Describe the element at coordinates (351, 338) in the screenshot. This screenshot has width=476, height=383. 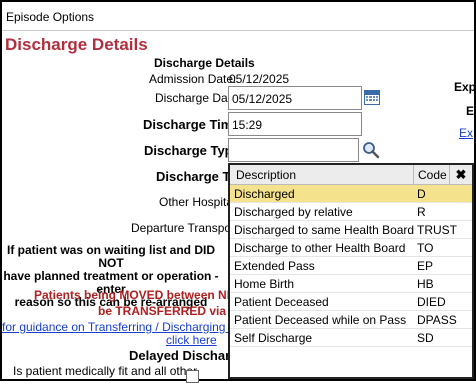
I see `dropdown-option: Self Discharge SD` at that location.